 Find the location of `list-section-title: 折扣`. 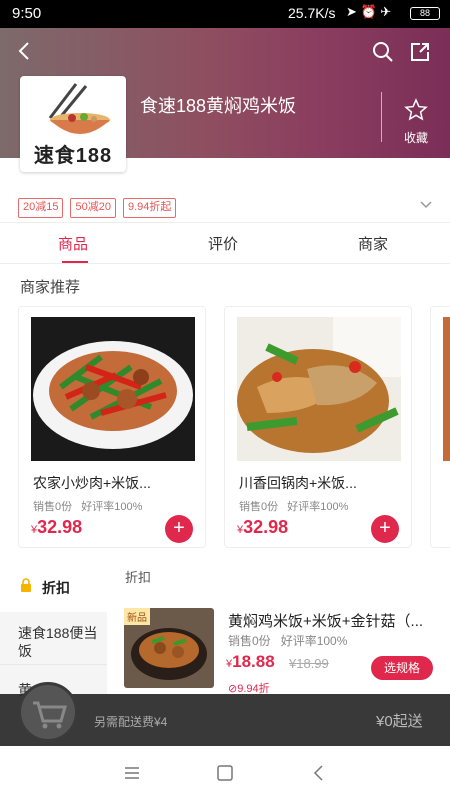

list-section-title: 折扣 is located at coordinates (138, 577).